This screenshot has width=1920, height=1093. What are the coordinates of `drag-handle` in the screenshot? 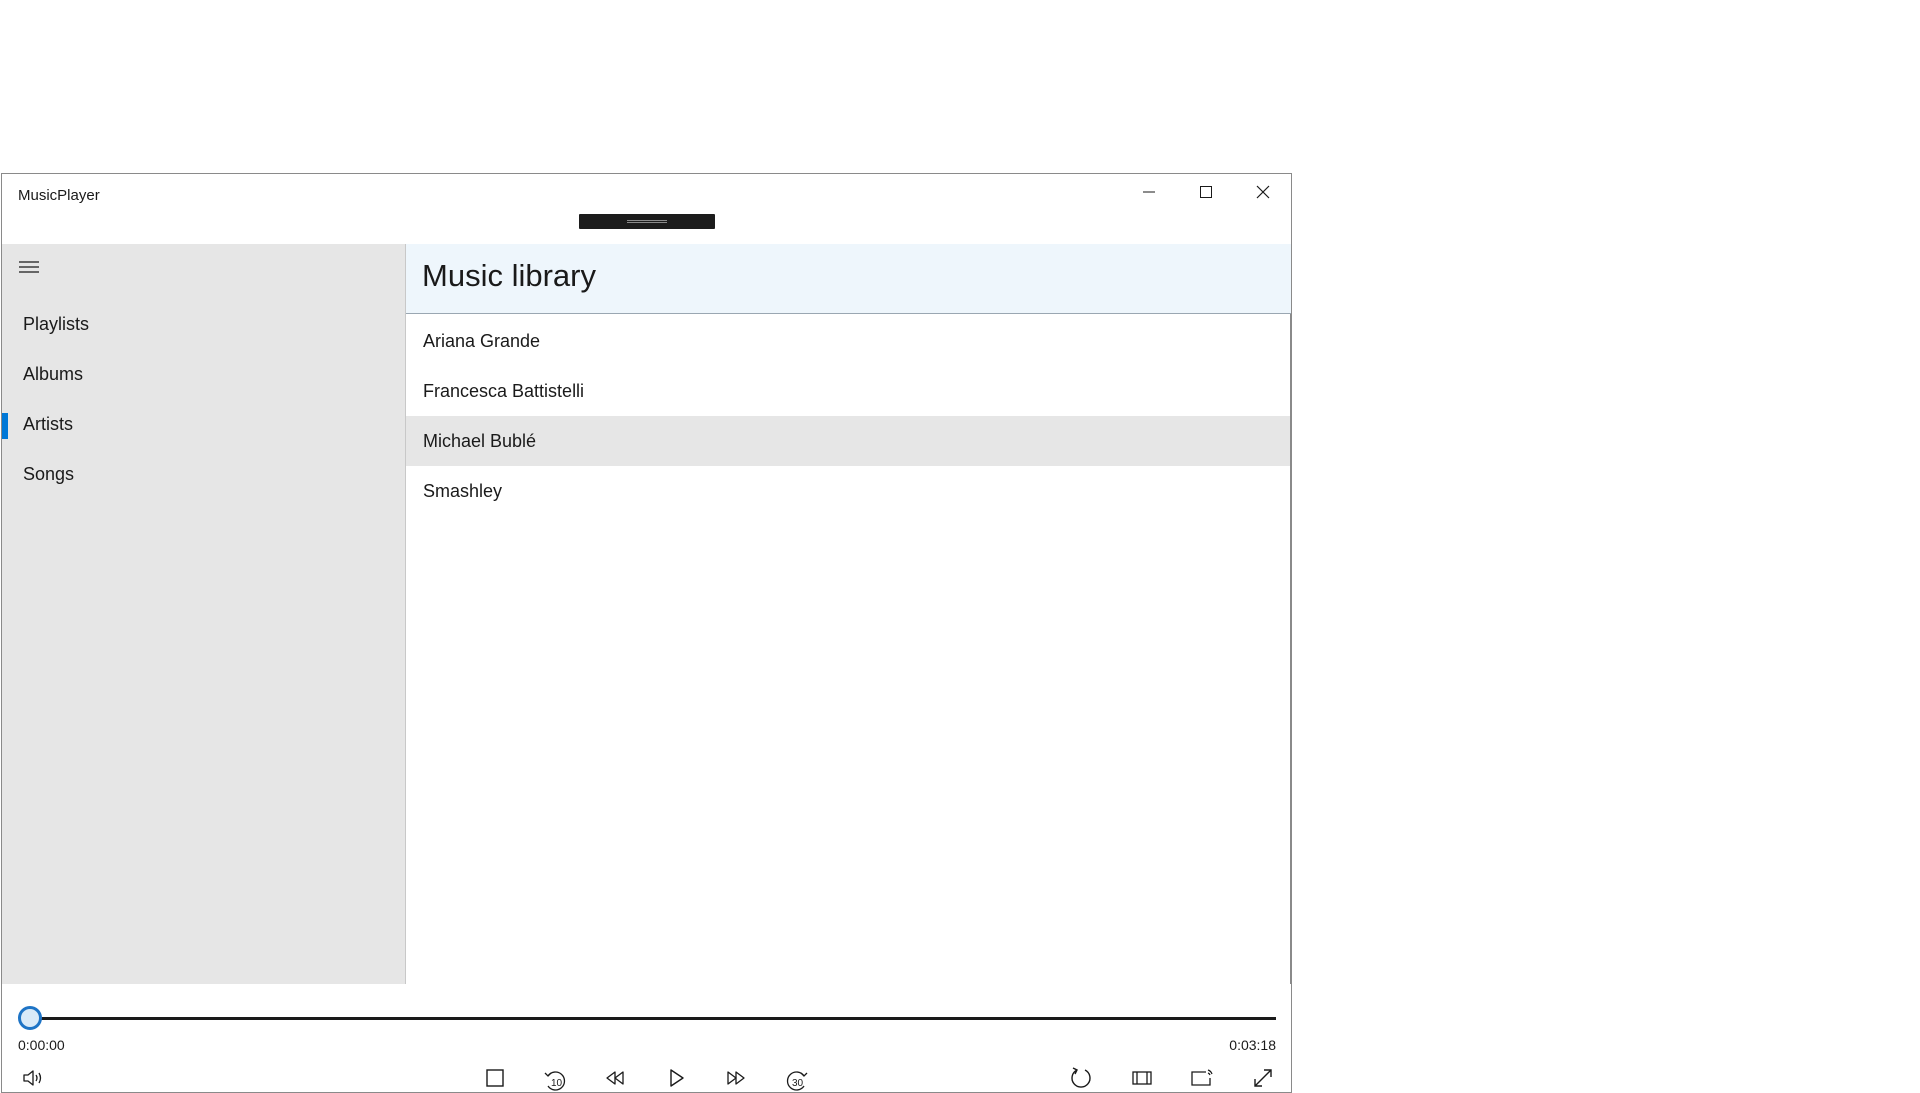 It's located at (647, 221).